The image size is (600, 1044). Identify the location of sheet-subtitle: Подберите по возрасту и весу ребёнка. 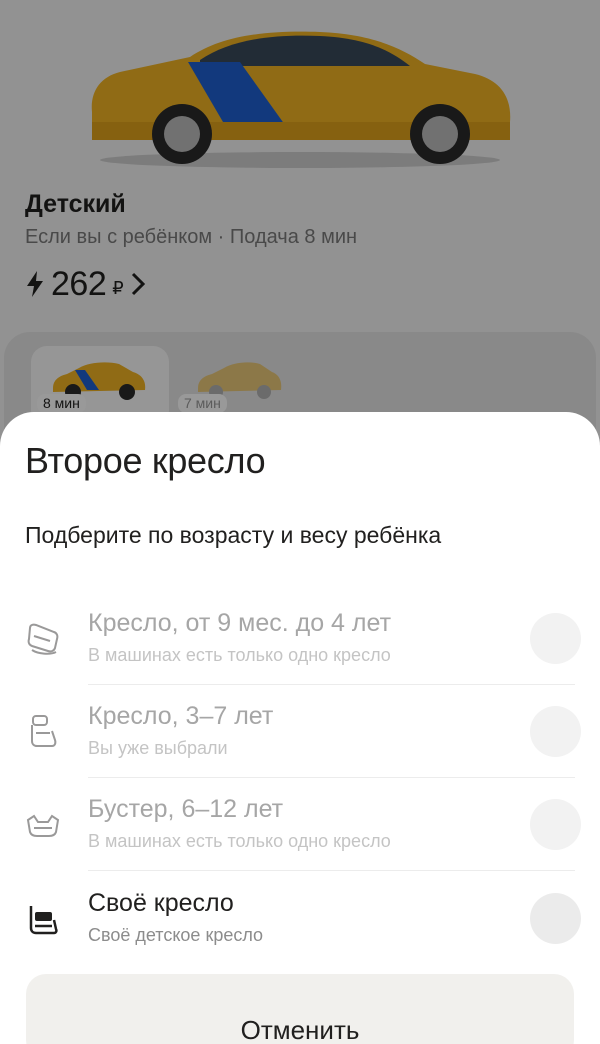
(233, 535).